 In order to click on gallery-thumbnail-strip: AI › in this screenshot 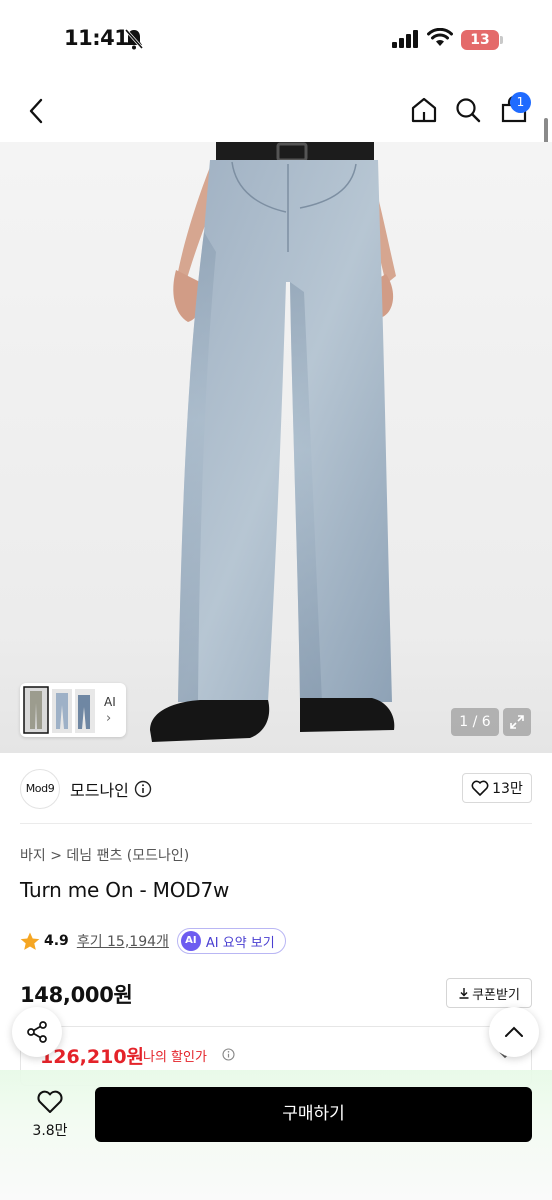, I will do `click(73, 710)`.